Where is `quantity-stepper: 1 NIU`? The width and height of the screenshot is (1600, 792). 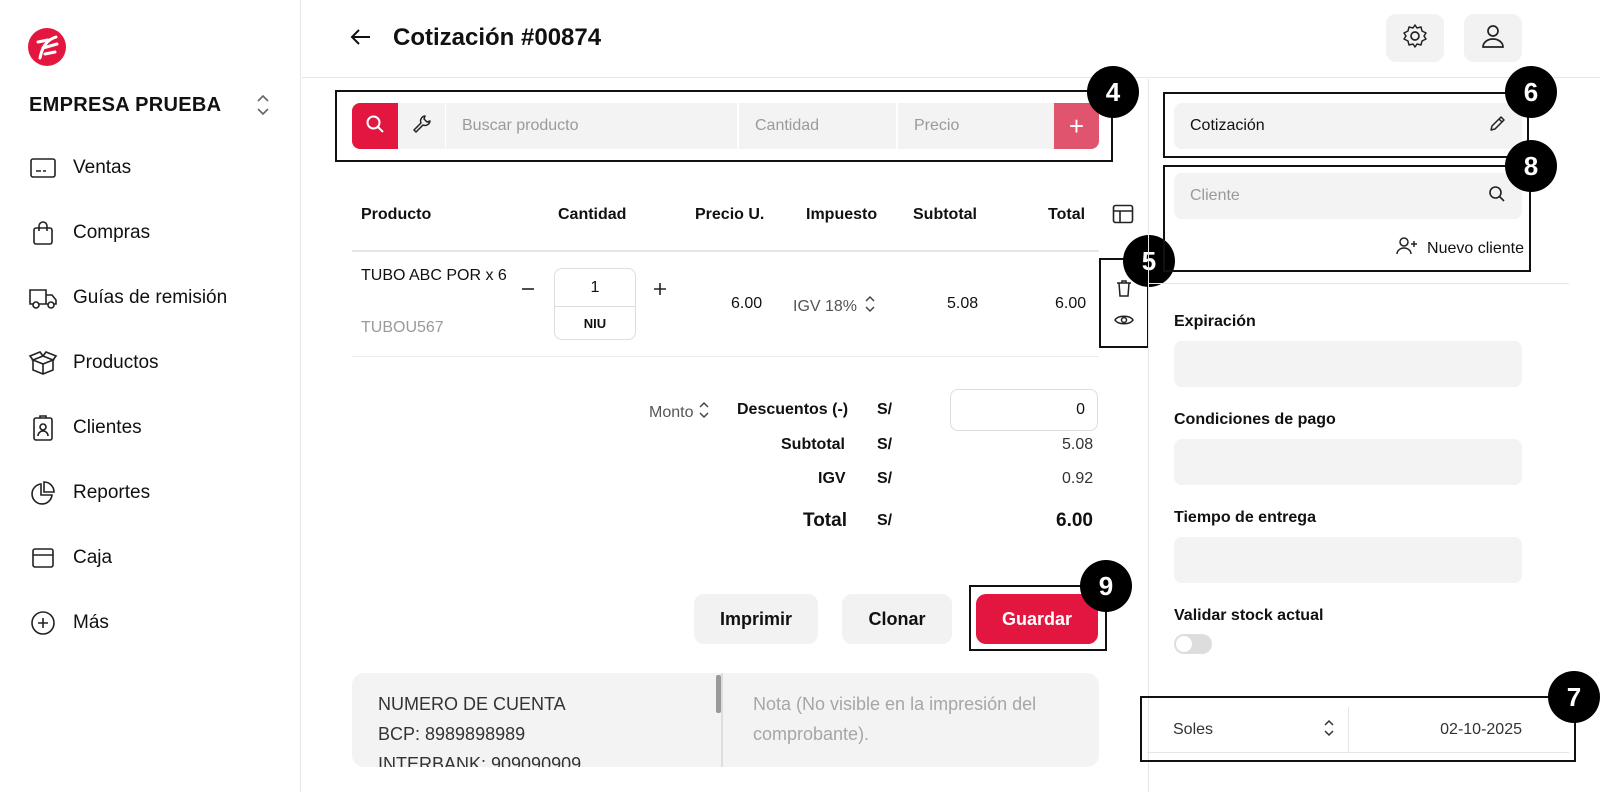
quantity-stepper: 1 NIU is located at coordinates (595, 304).